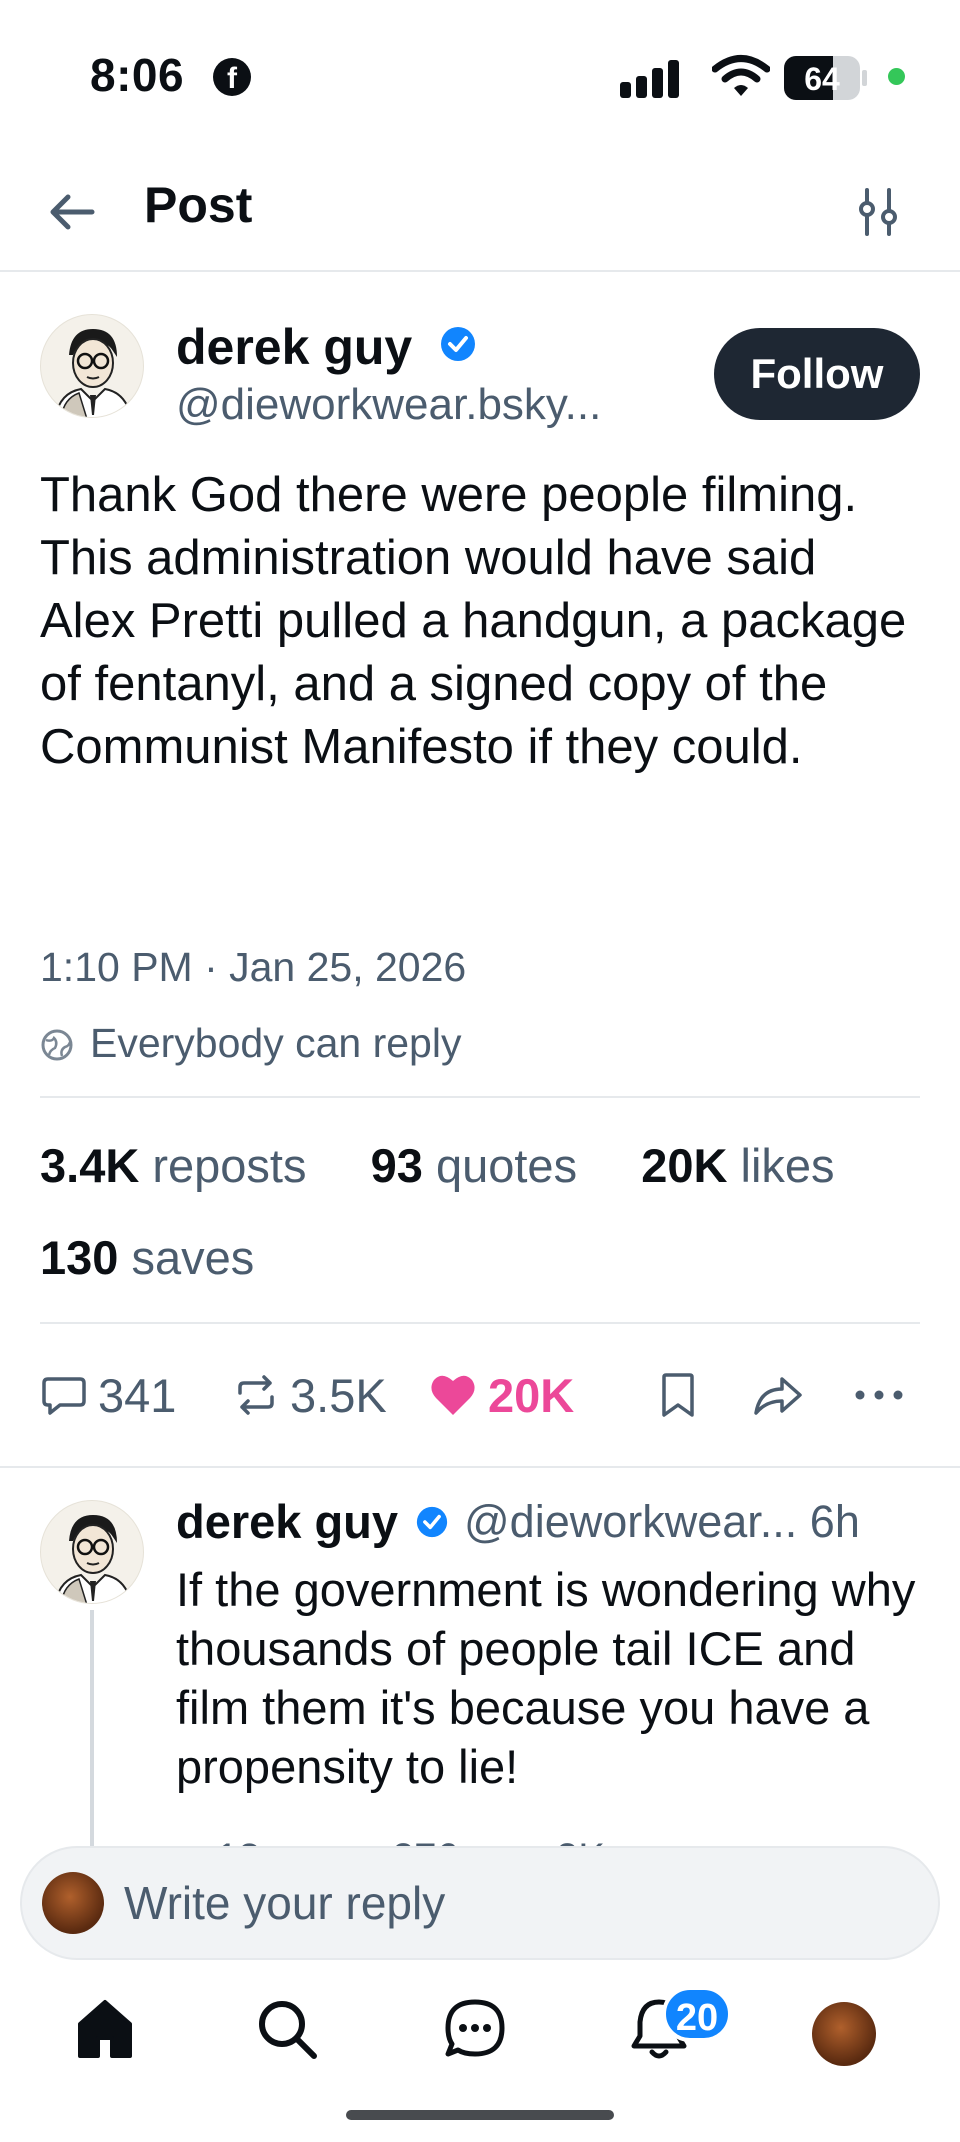 Image resolution: width=960 pixels, height=2142 pixels. I want to click on like-button: 20K, so click(501, 1395).